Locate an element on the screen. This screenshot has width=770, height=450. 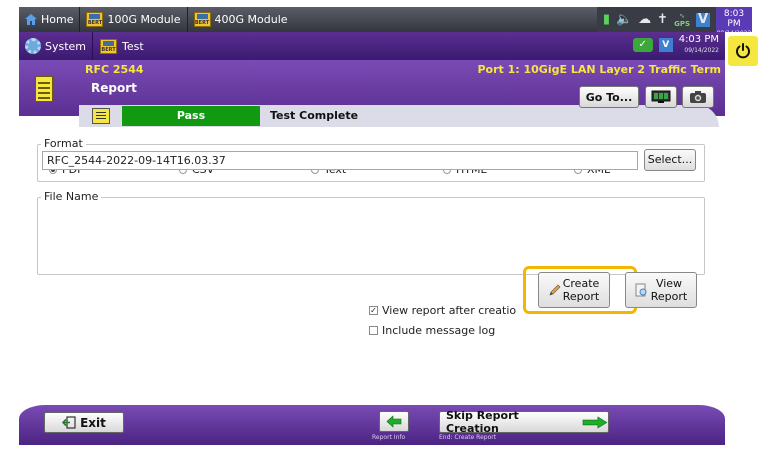
test-state-label: Test Complete is located at coordinates (314, 115).